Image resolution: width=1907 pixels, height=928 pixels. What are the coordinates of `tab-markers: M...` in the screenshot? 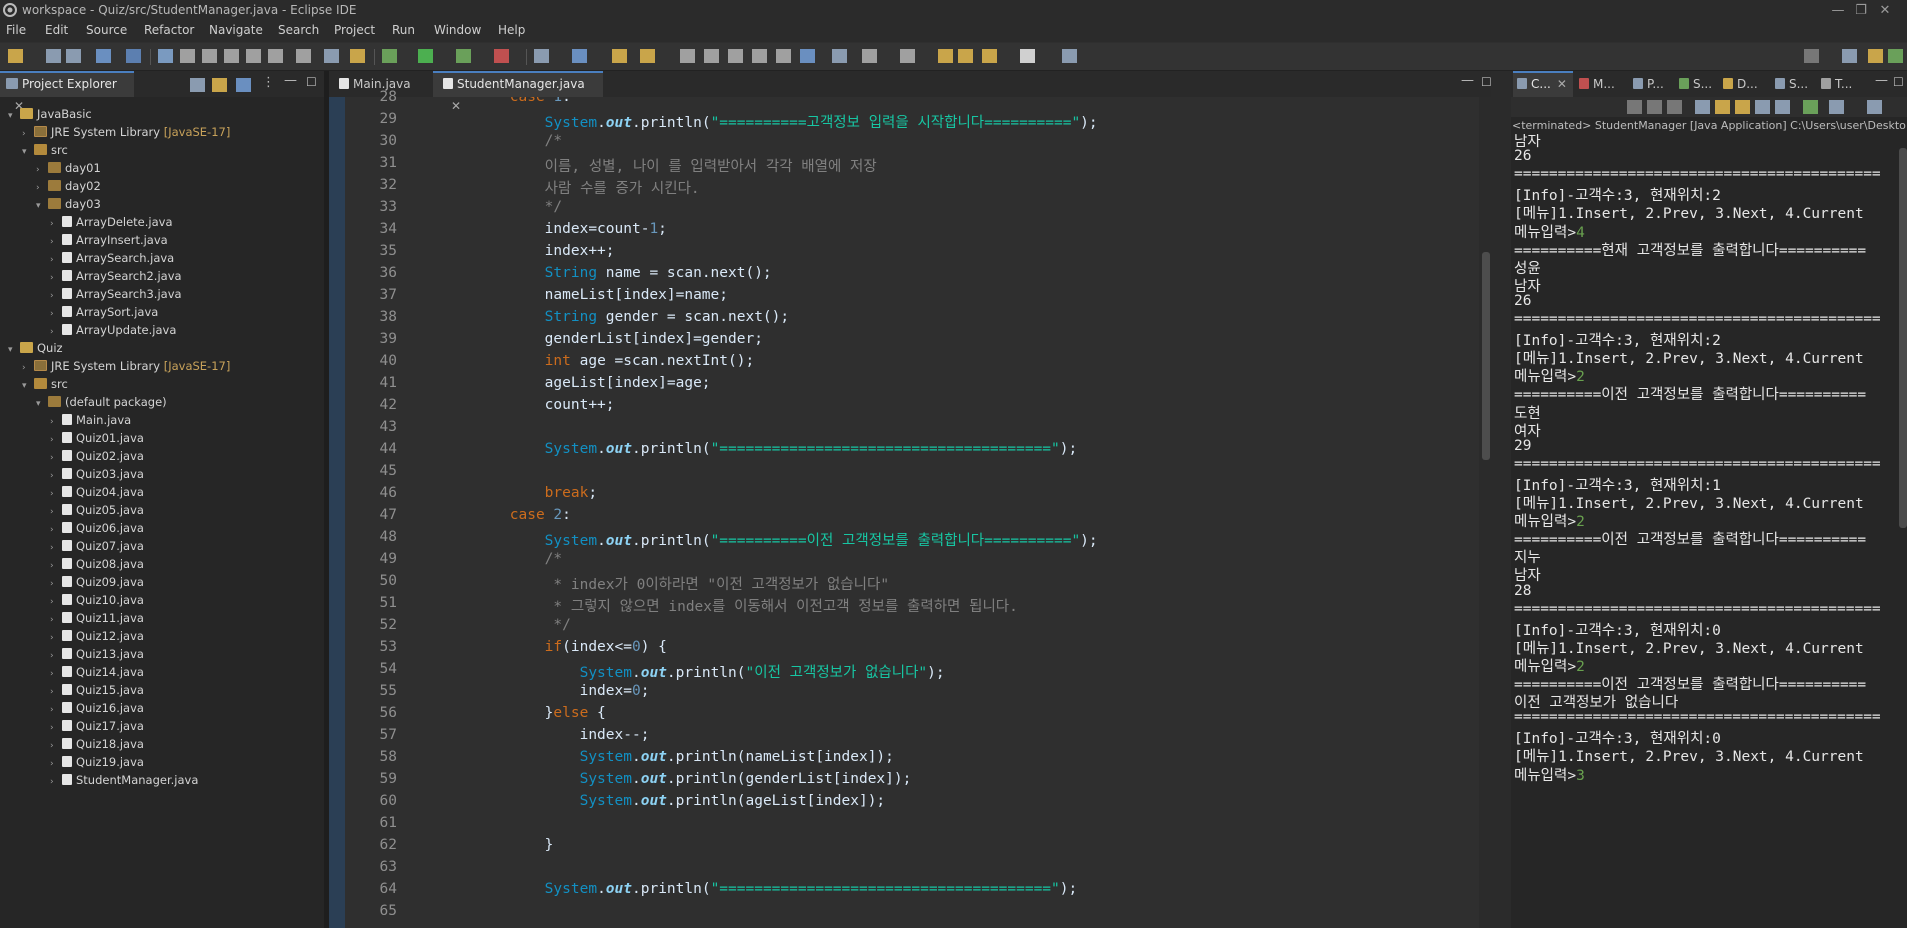 It's located at (1600, 84).